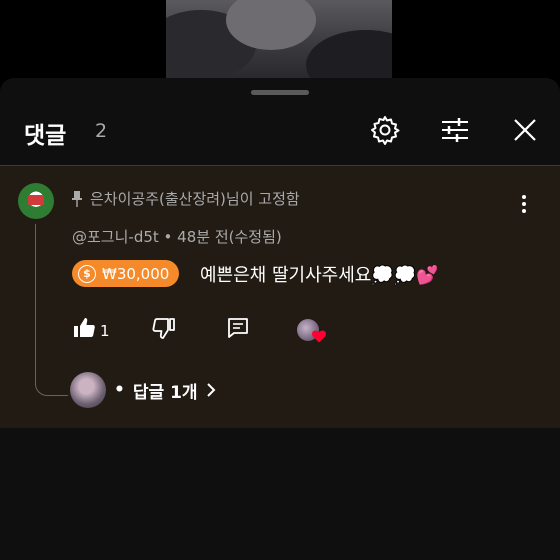 The image size is (560, 560). What do you see at coordinates (164, 328) in the screenshot?
I see `dislike-icon` at bounding box center [164, 328].